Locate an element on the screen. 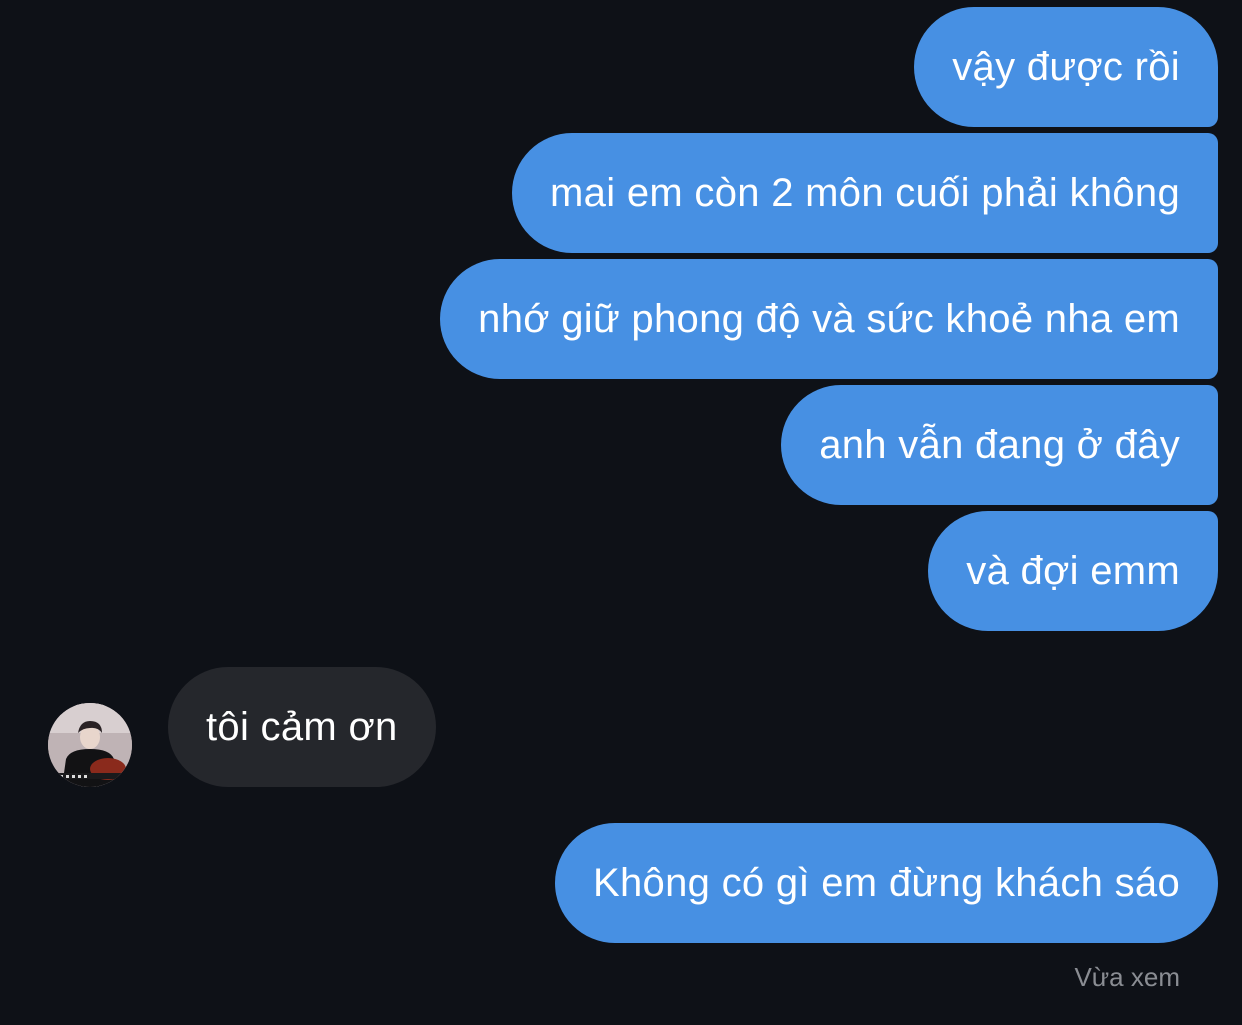 This screenshot has width=1242, height=1025. message-bubble-outgoing: Không có gì em đừng khách sáo is located at coordinates (886, 883).